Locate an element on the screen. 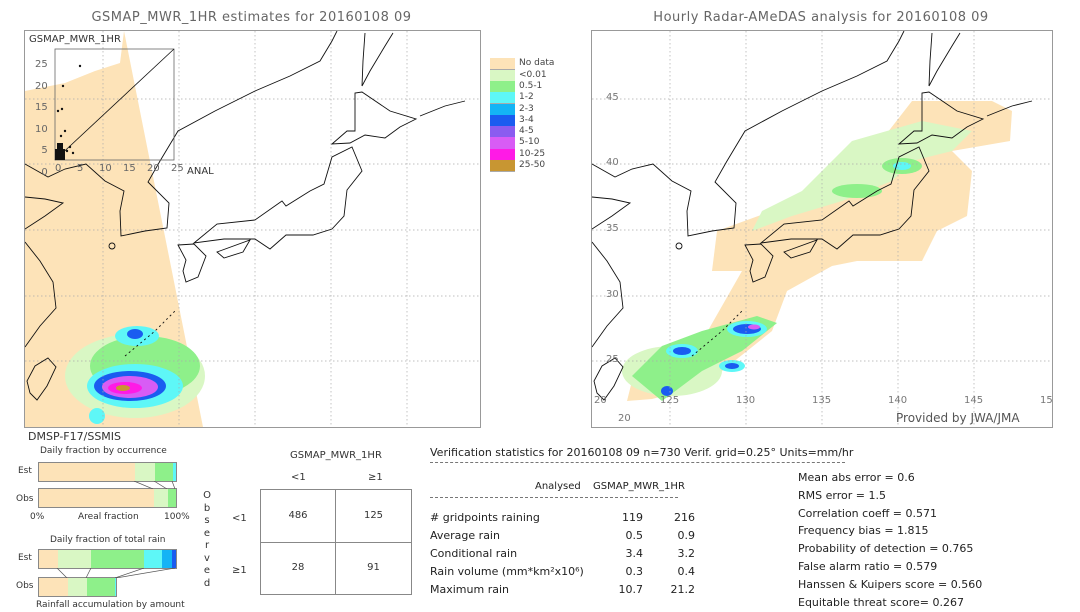  stats-cell: Average rain is located at coordinates (465, 535).